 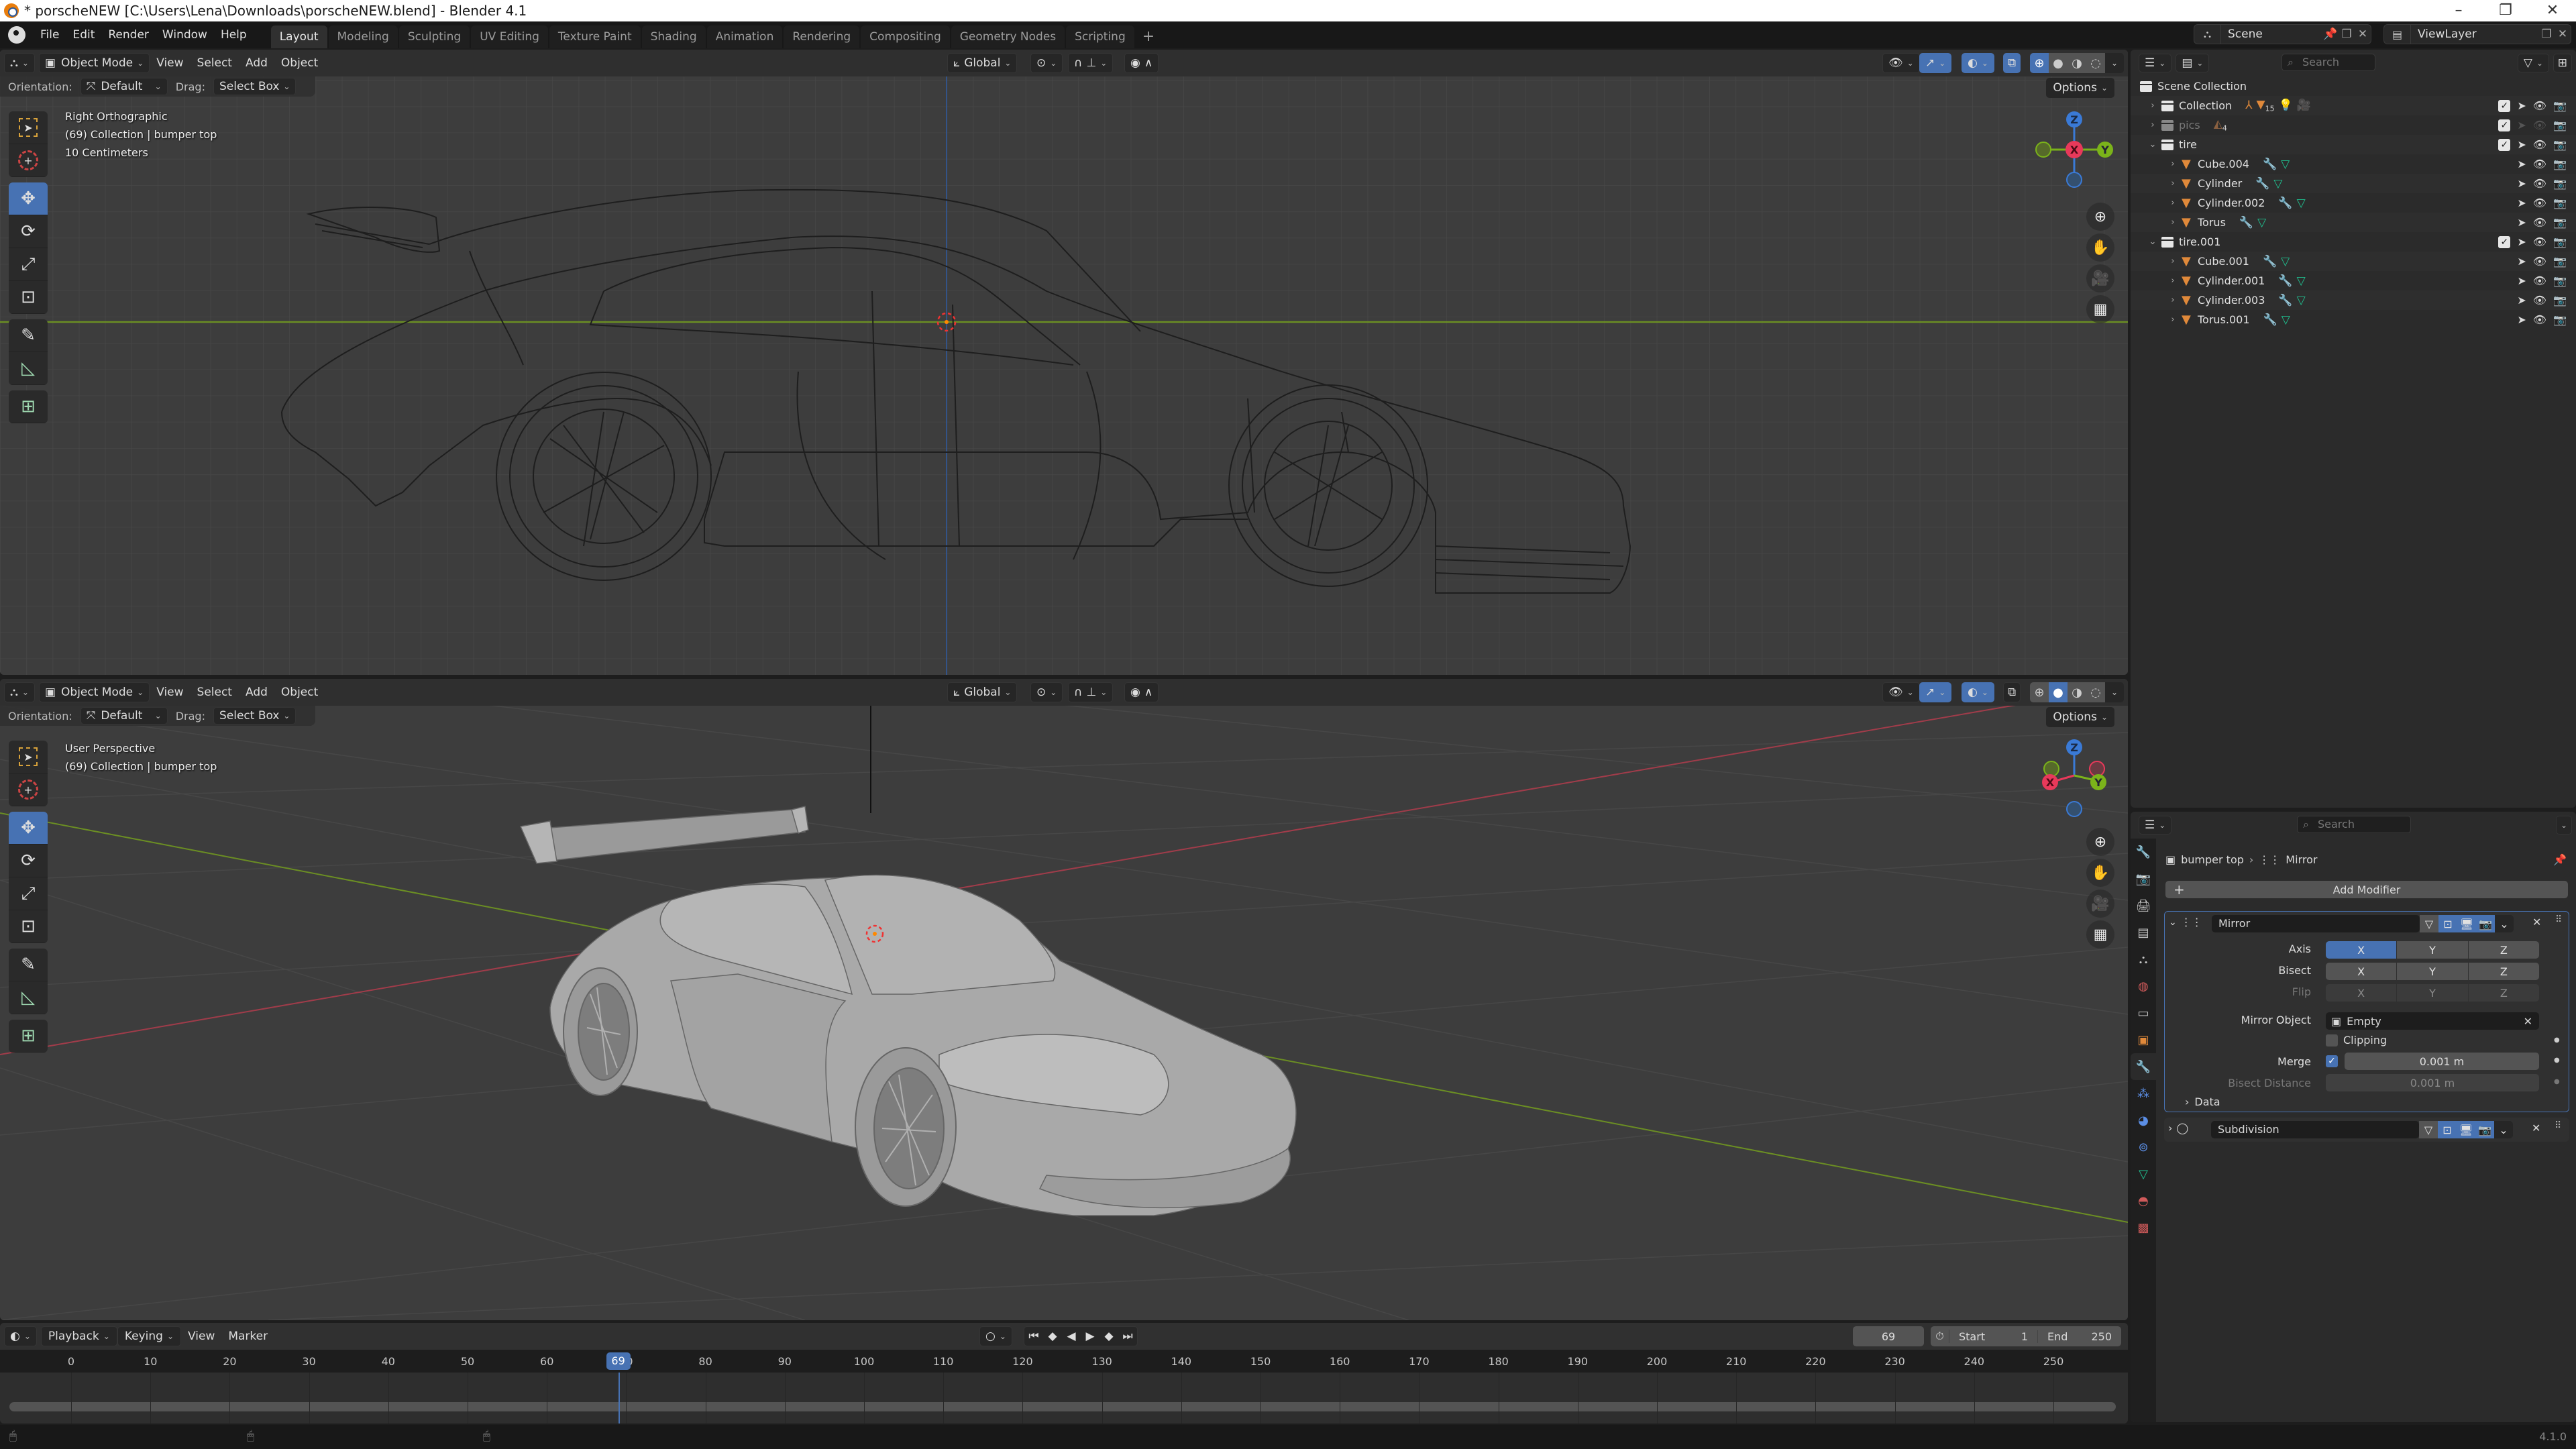 I want to click on transform-orientation-dropdown: ⟀ Global ⌄, so click(x=982, y=692).